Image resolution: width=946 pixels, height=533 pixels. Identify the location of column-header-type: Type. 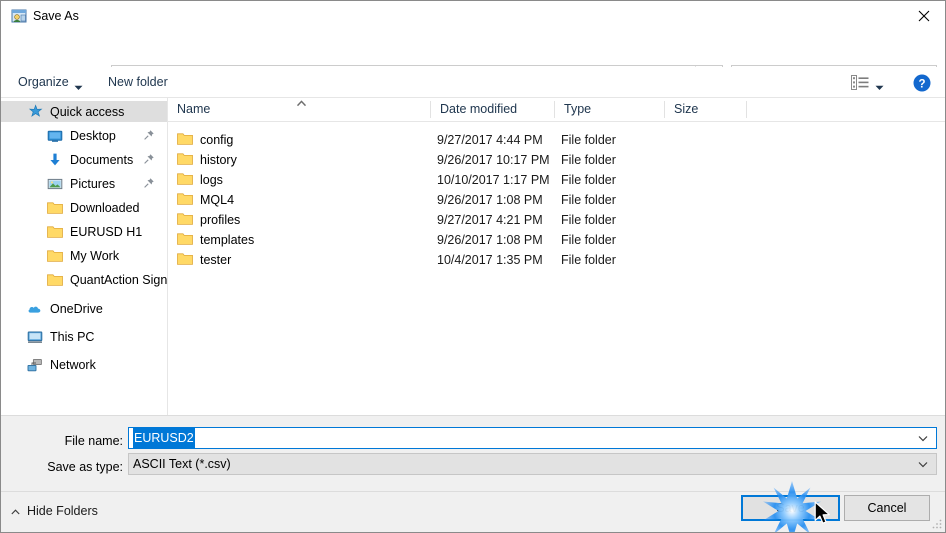
(609, 109).